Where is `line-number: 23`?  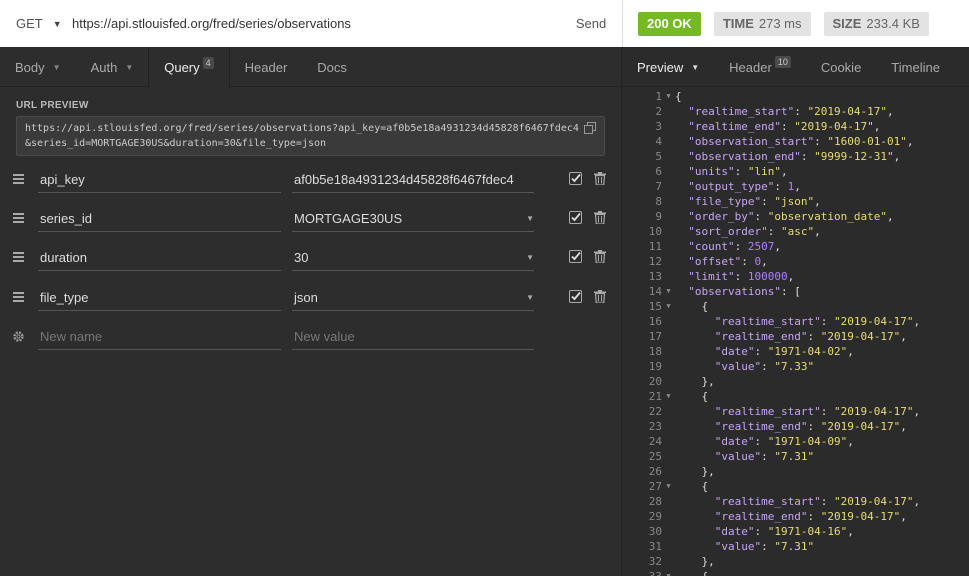
line-number: 23 is located at coordinates (655, 426).